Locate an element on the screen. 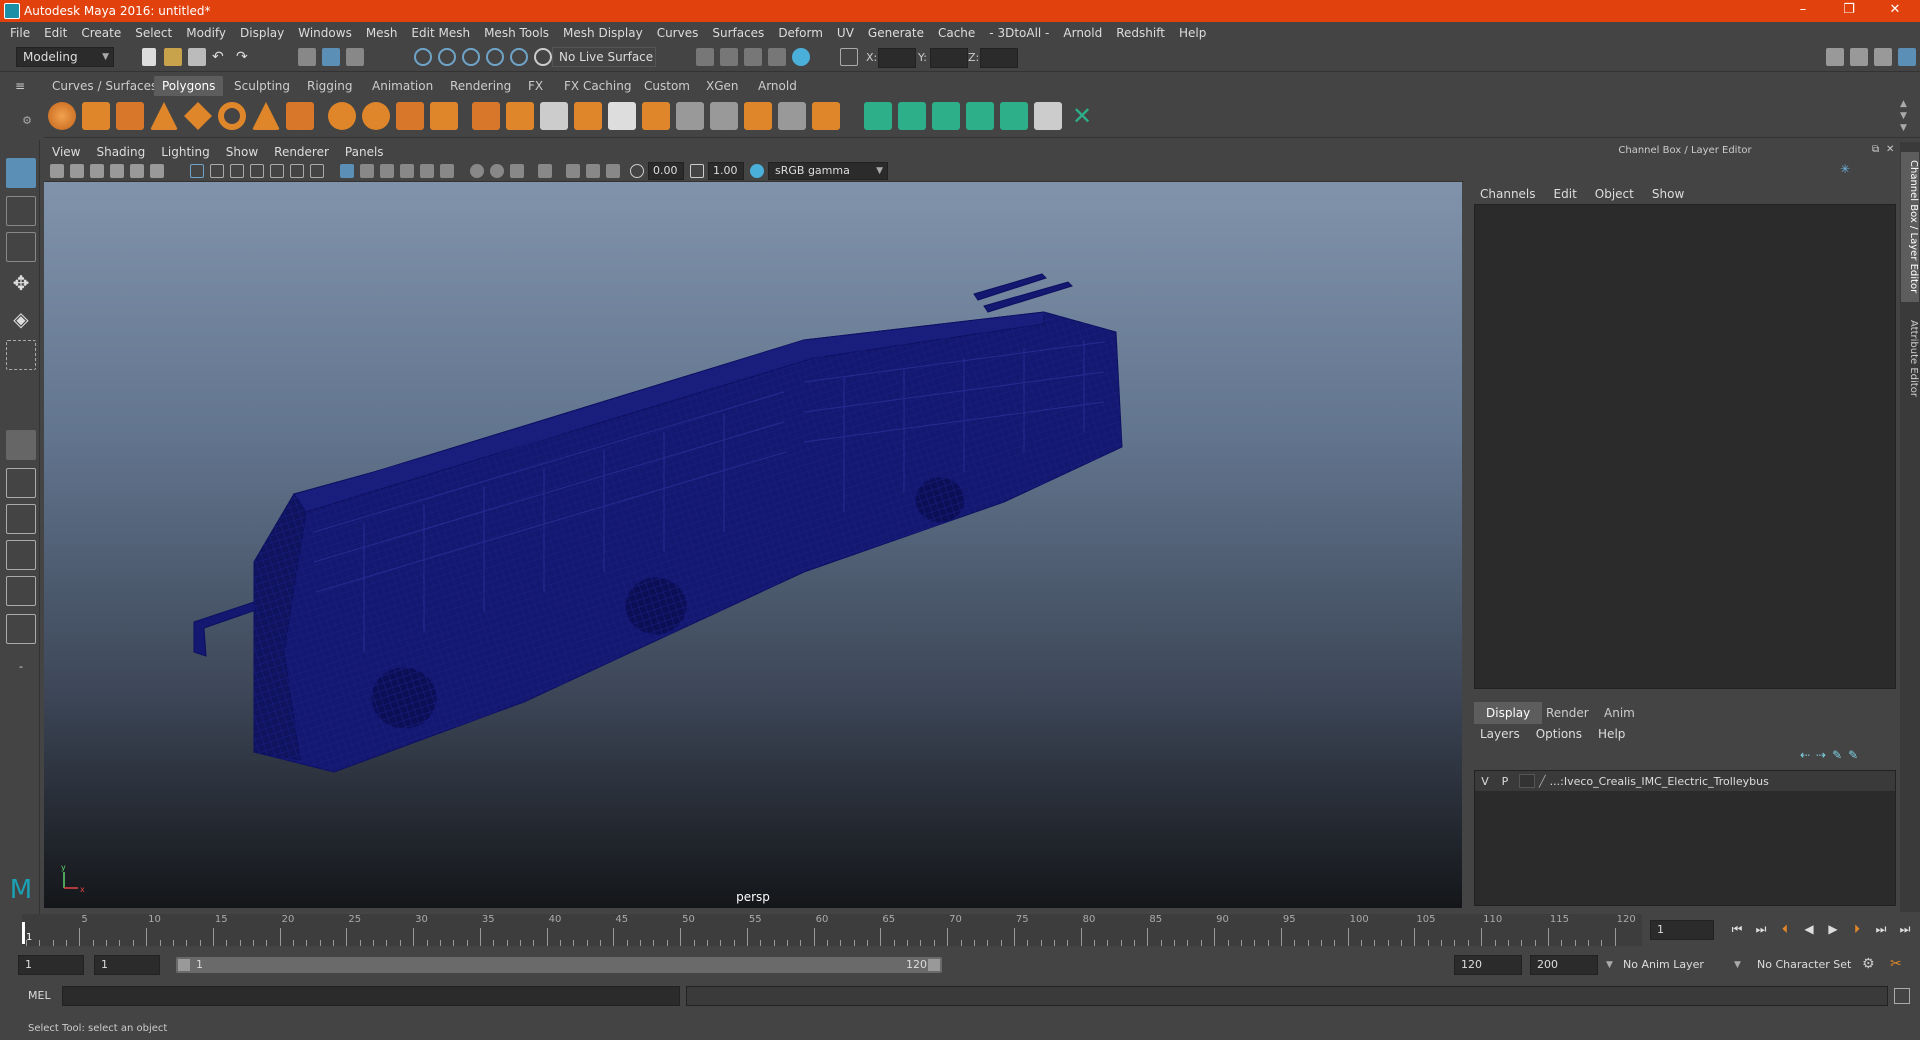 The height and width of the screenshot is (1040, 1920). viewport-menu-shading: Shading is located at coordinates (120, 152).